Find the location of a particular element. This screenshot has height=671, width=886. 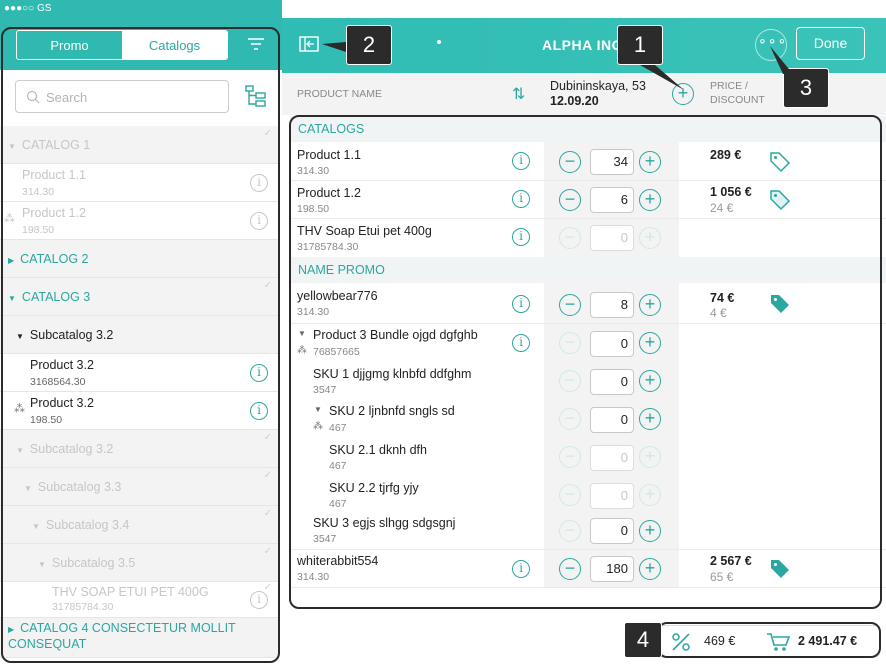

annotation-1: 1 is located at coordinates (640, 45).